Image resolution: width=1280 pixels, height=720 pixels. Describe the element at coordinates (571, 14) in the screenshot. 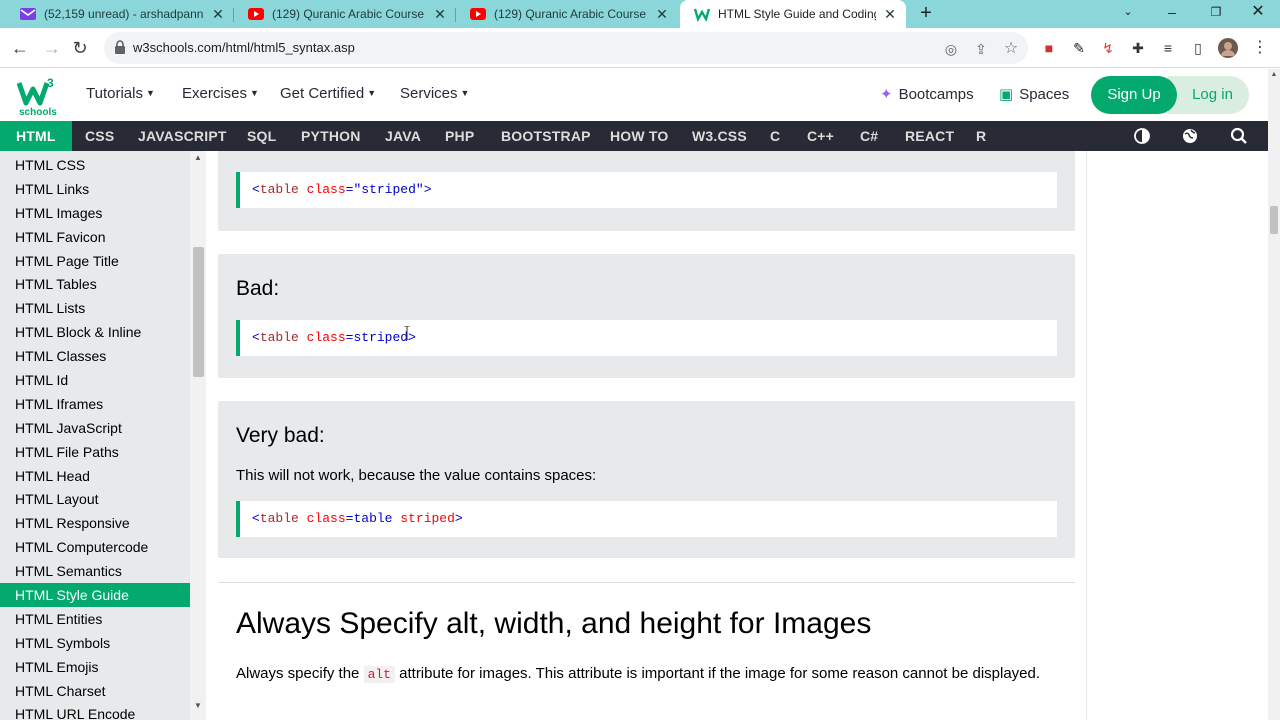

I see `tab-title: (129) Quranic Arabic Course |BY I` at that location.